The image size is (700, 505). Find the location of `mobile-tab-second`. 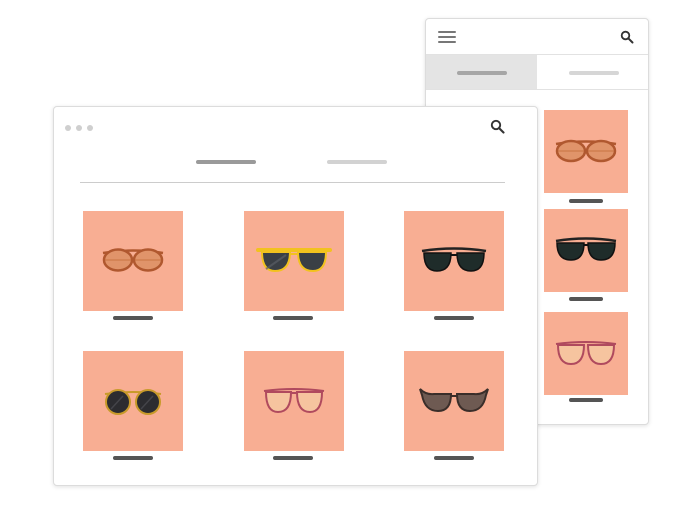

mobile-tab-second is located at coordinates (592, 72).